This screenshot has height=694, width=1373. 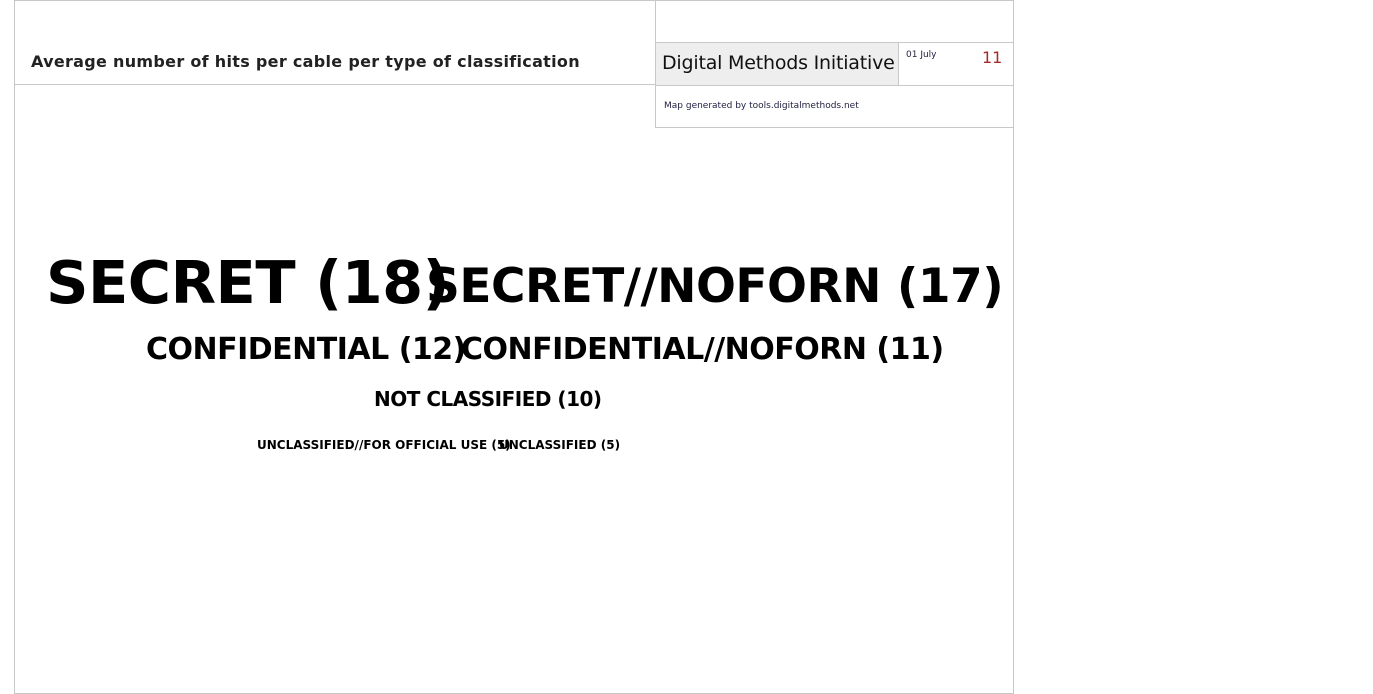 What do you see at coordinates (921, 55) in the screenshot?
I see `date-label: 01 July` at bounding box center [921, 55].